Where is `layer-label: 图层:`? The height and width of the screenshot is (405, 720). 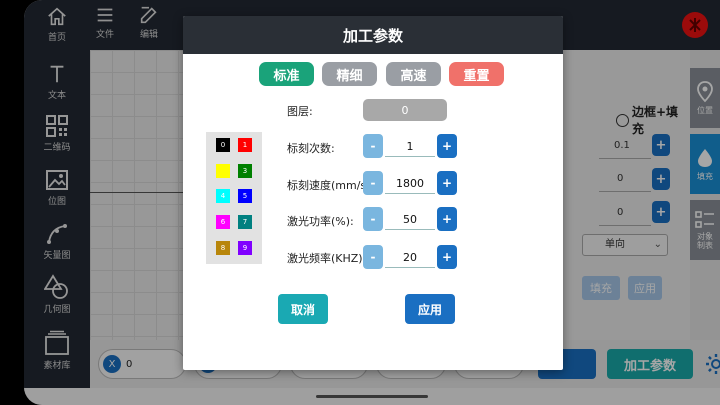 layer-label: 图层: is located at coordinates (300, 111).